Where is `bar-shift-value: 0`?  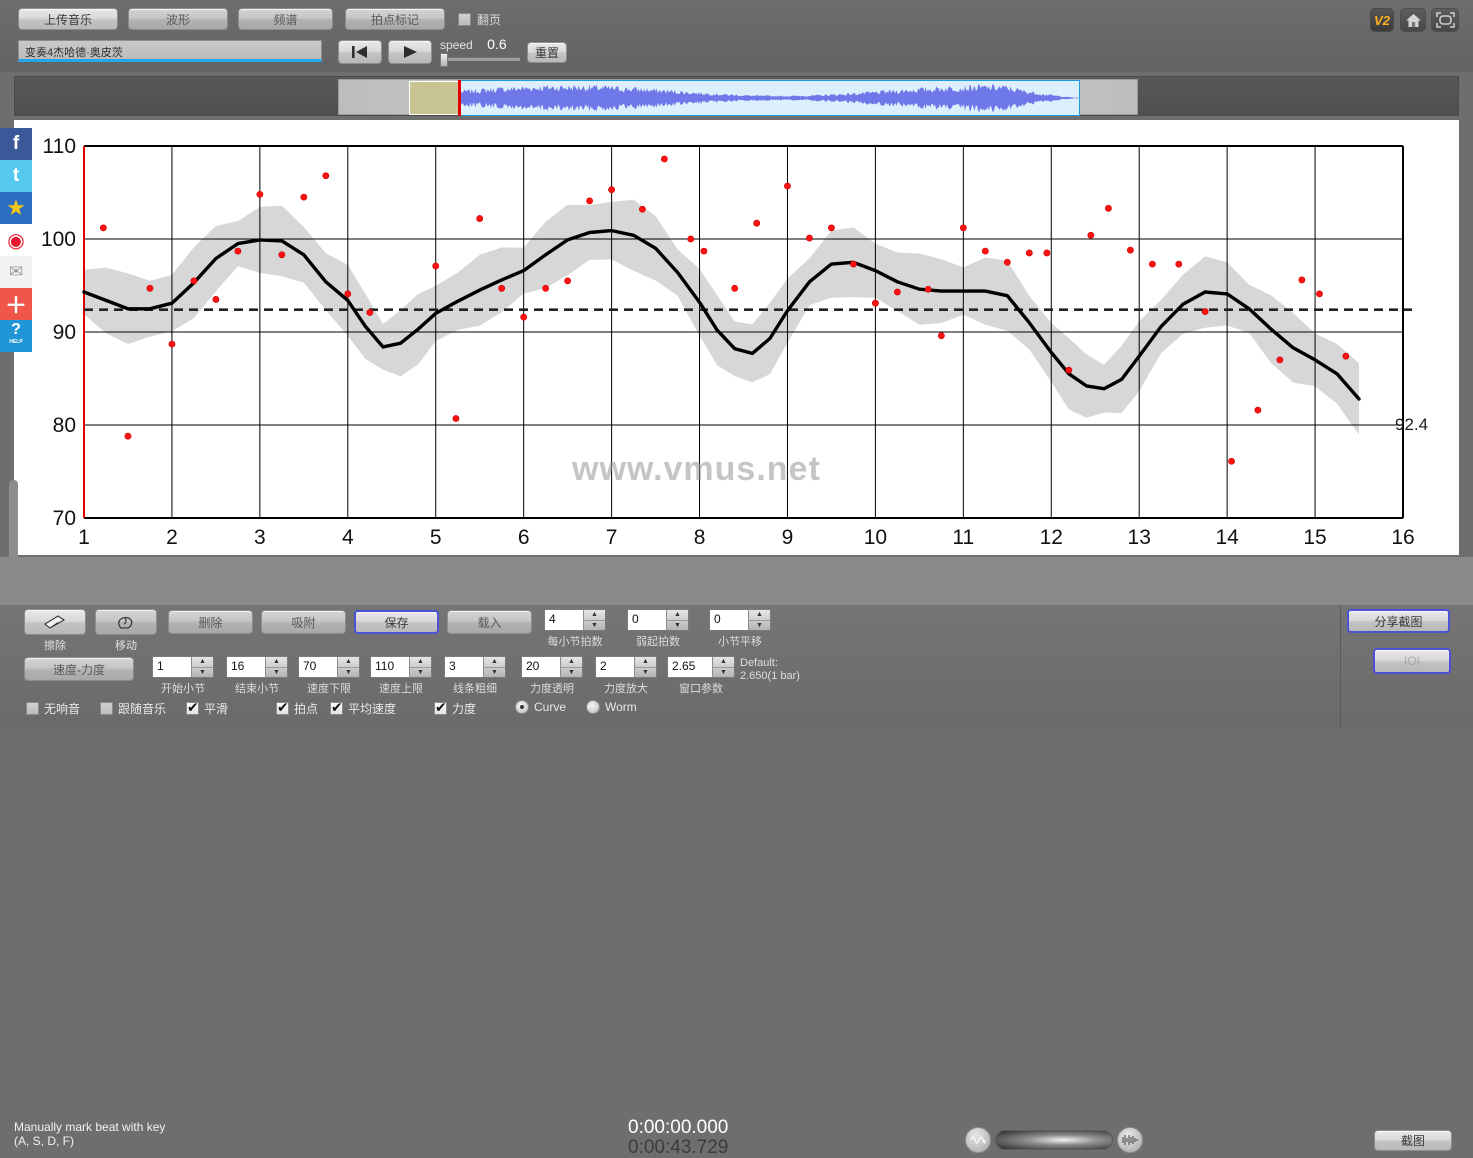
bar-shift-value: 0 is located at coordinates (729, 620).